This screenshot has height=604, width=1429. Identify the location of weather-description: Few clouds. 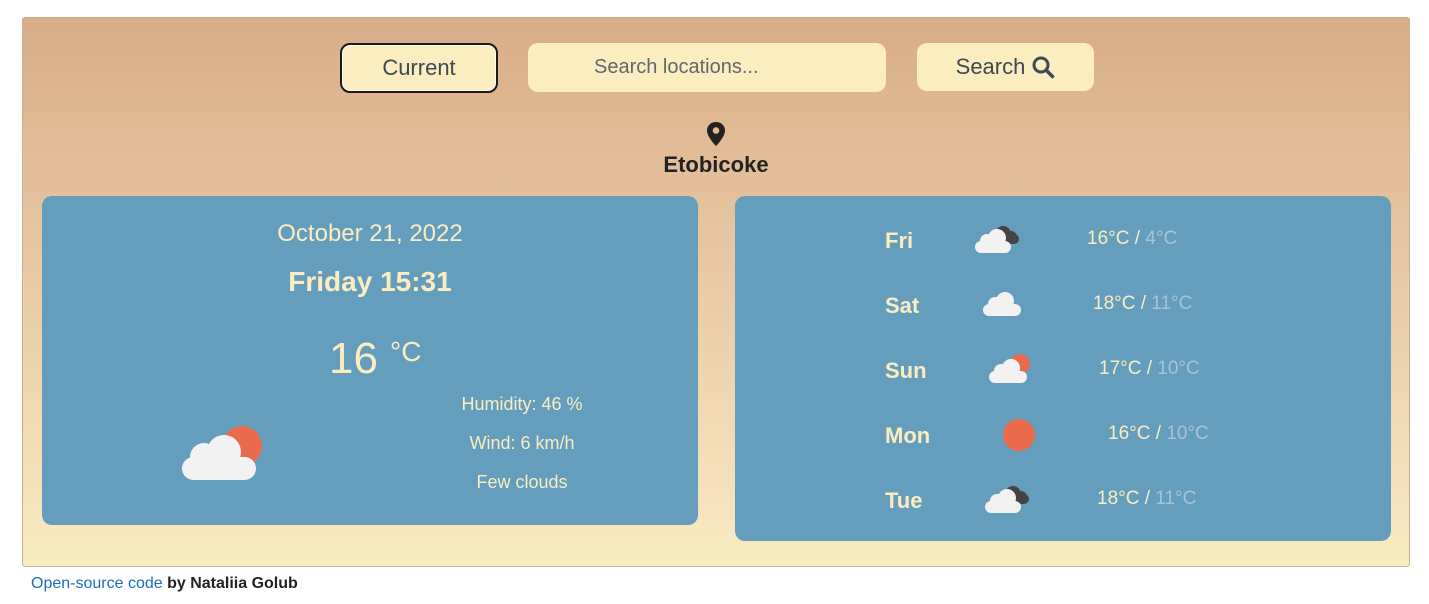
(522, 482).